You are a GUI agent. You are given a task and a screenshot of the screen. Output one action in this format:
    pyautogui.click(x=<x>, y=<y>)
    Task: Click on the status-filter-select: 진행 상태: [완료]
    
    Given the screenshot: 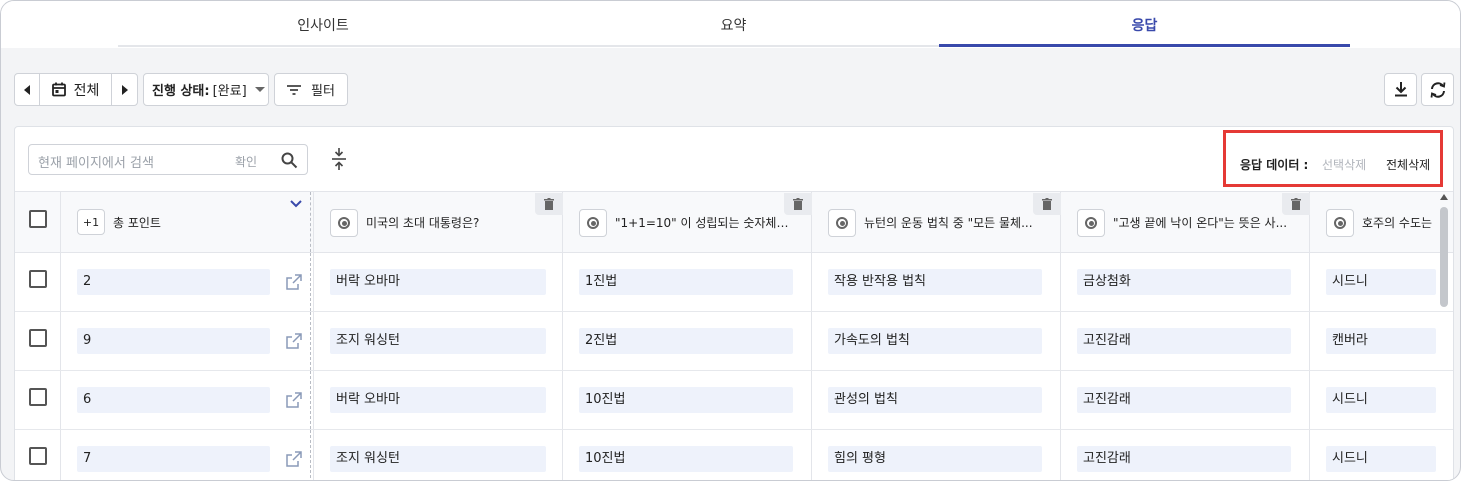 What is the action you would take?
    pyautogui.click(x=206, y=89)
    